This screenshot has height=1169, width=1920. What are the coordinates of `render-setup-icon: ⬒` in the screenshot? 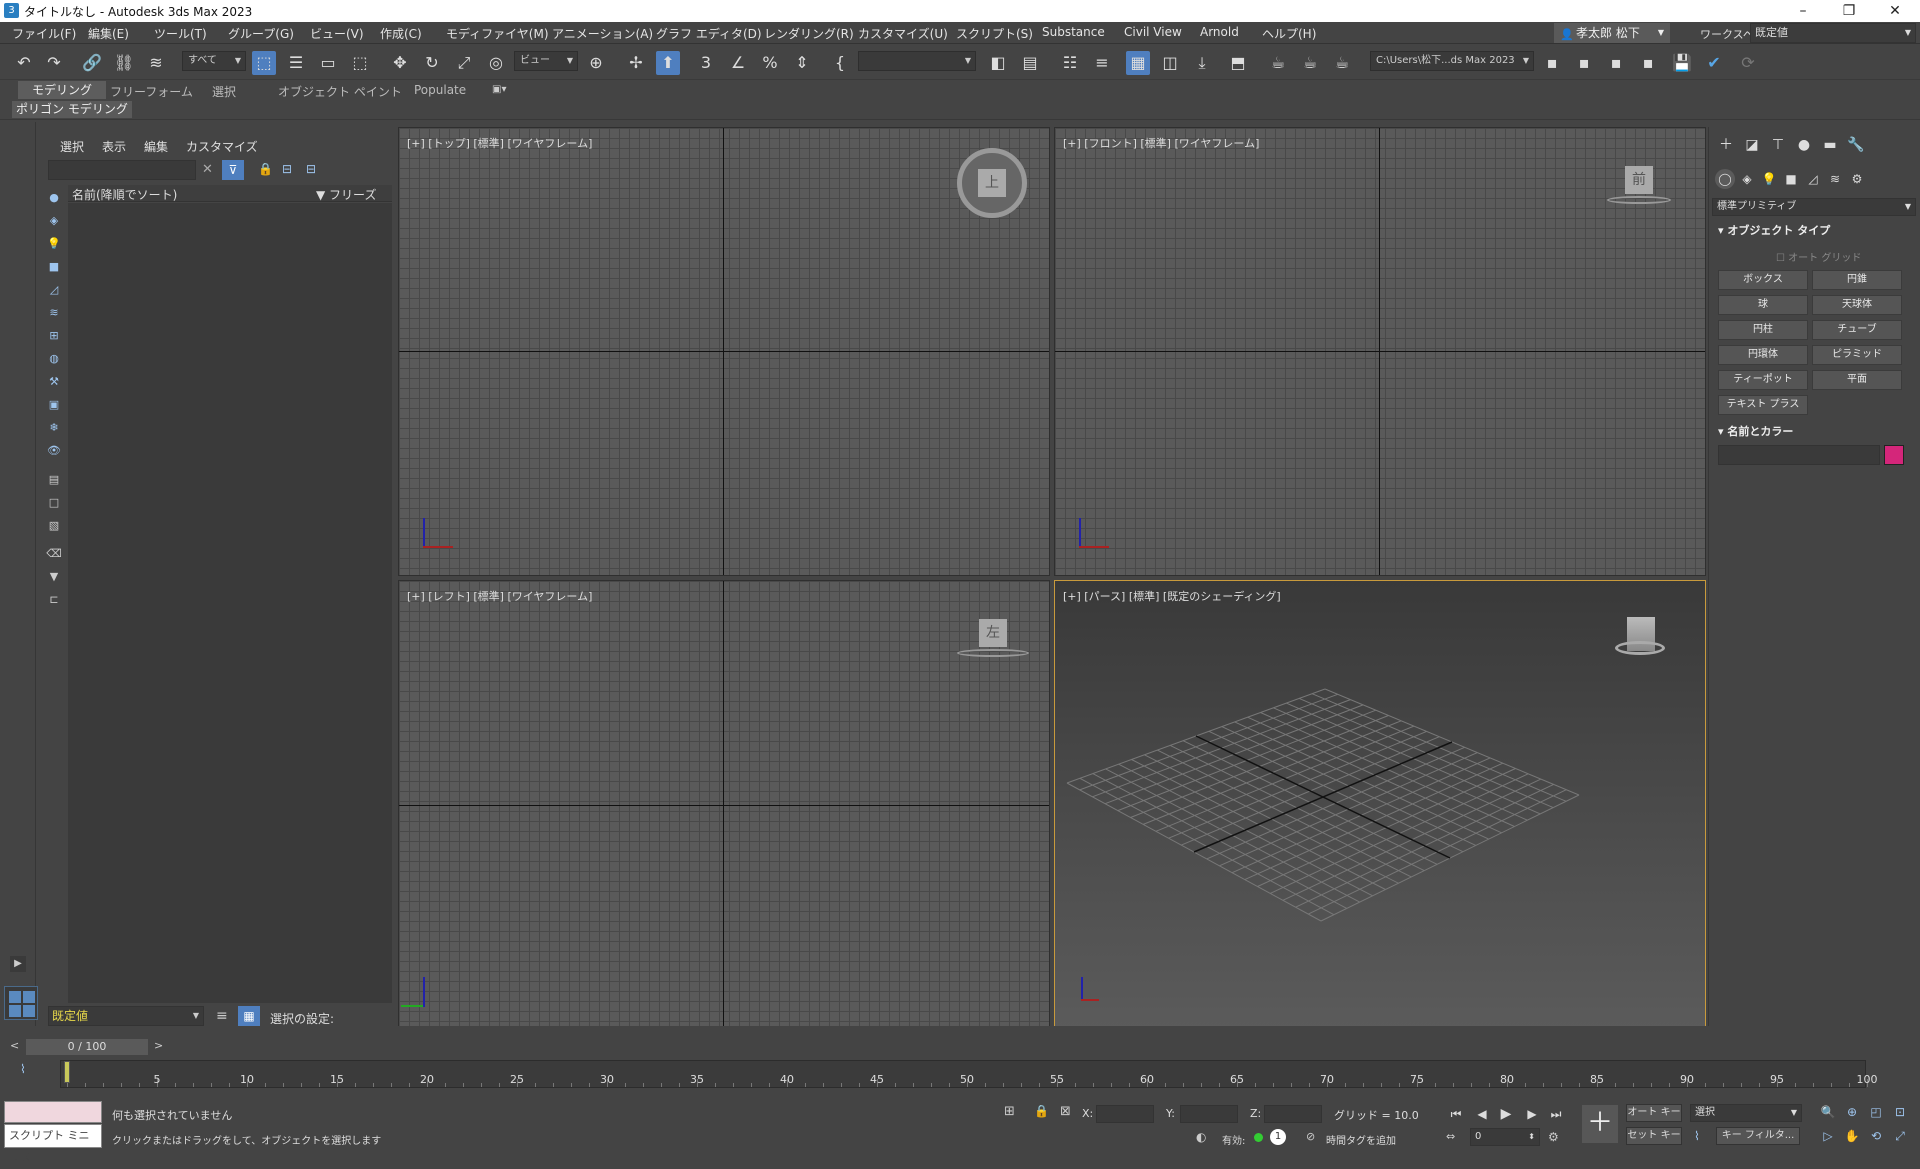 It's located at (1238, 63).